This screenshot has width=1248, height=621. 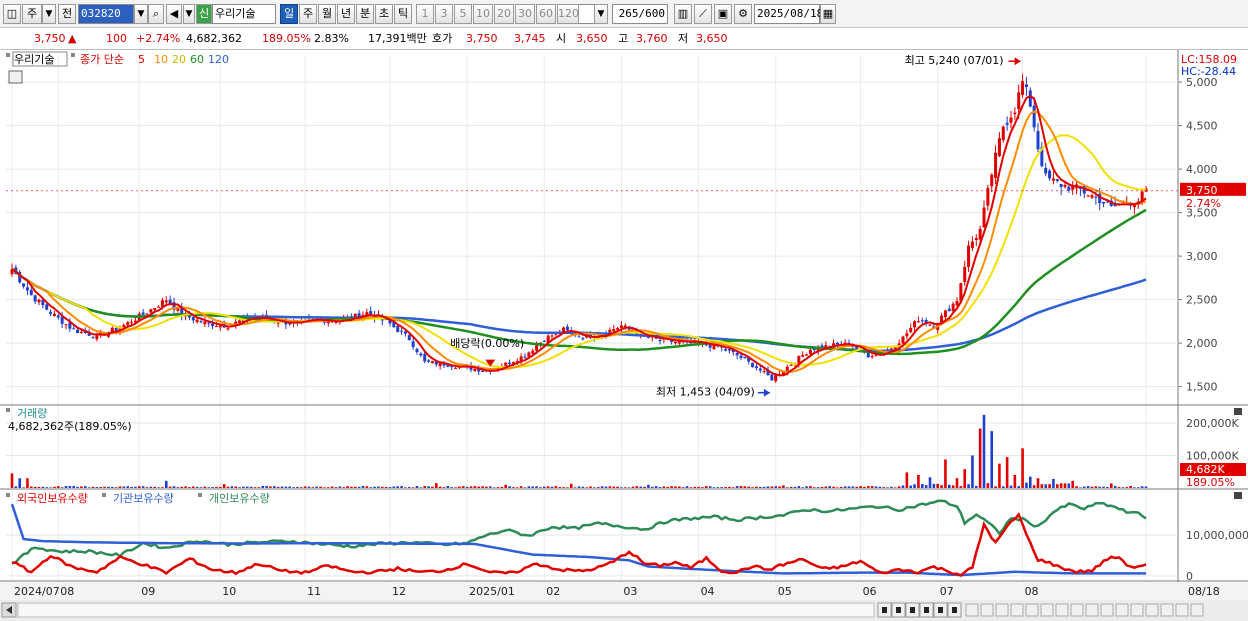 I want to click on interval-button-120: 120, so click(x=568, y=14).